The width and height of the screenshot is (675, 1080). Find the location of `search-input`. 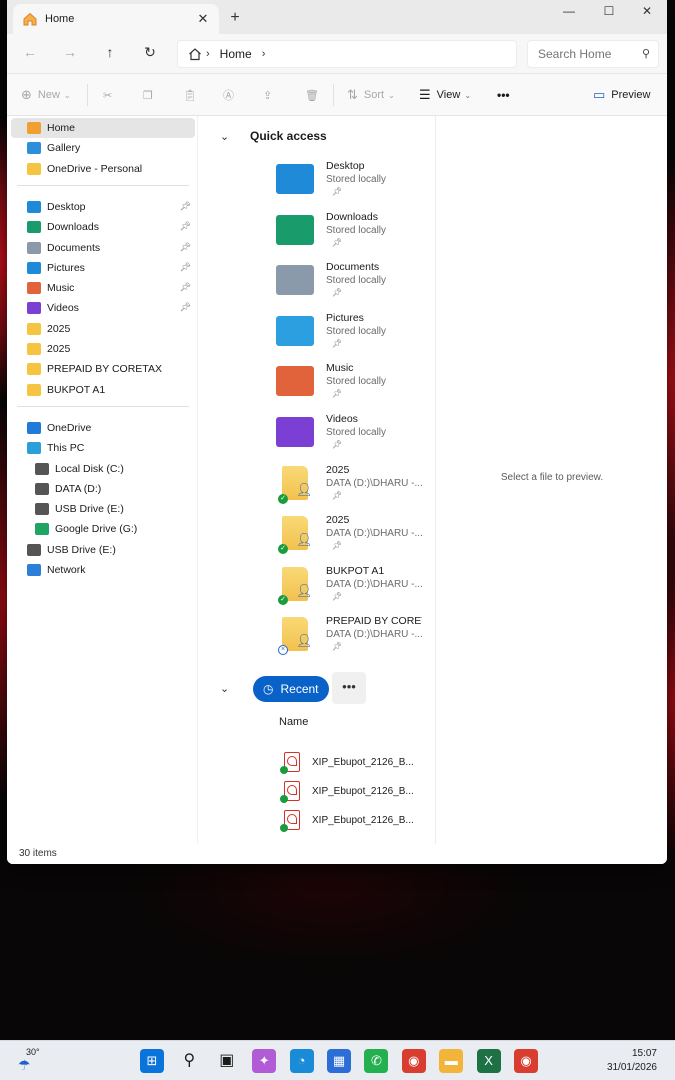

search-input is located at coordinates (588, 54).